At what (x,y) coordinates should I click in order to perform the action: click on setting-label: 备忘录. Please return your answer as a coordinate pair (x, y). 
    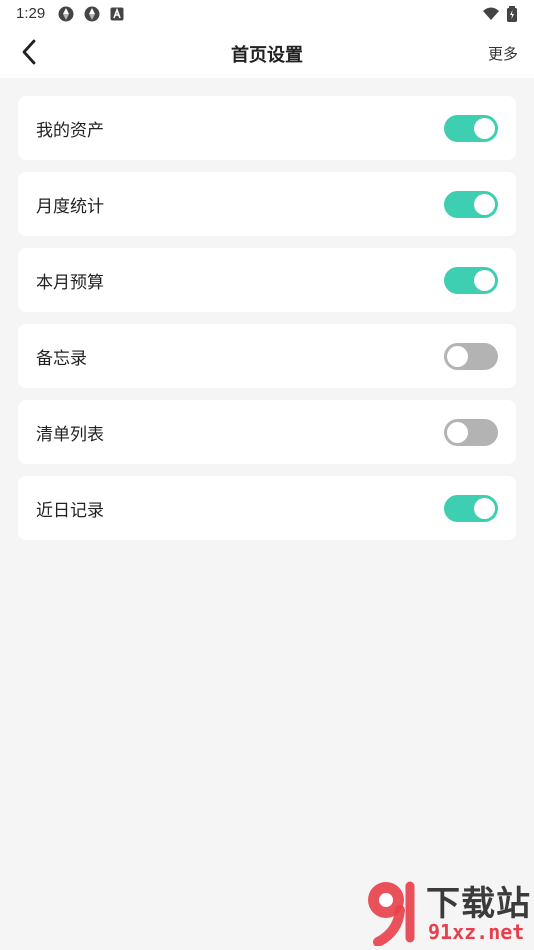
    Looking at the image, I should click on (61, 359).